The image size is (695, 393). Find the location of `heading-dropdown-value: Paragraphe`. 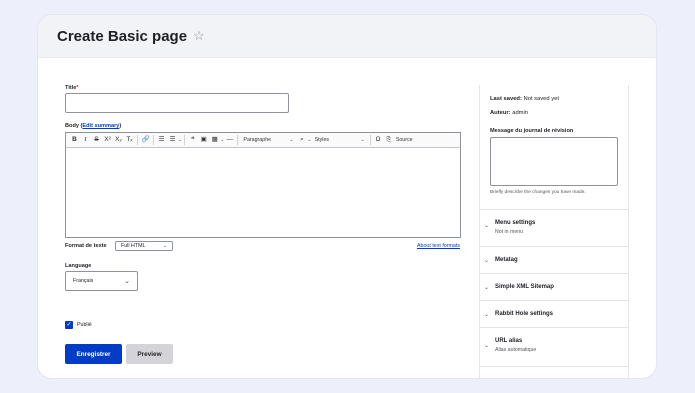

heading-dropdown-value: Paragraphe is located at coordinates (257, 140).